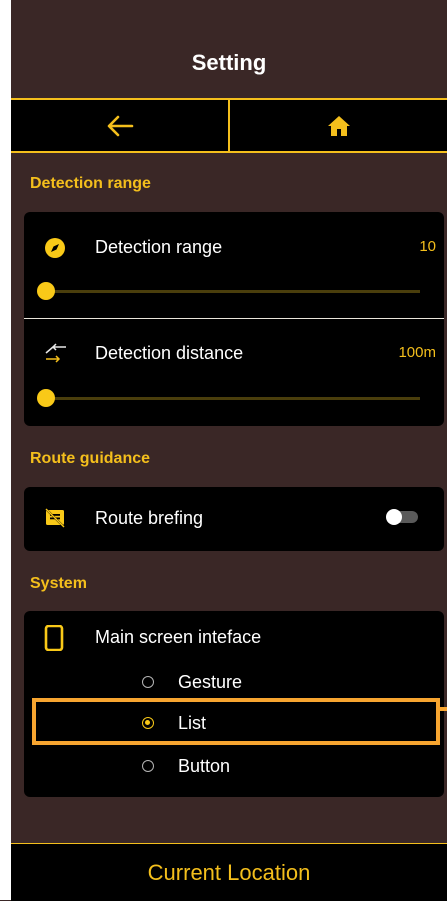 This screenshot has height=901, width=447. Describe the element at coordinates (442, 709) in the screenshot. I see `focus-highlight-tick` at that location.